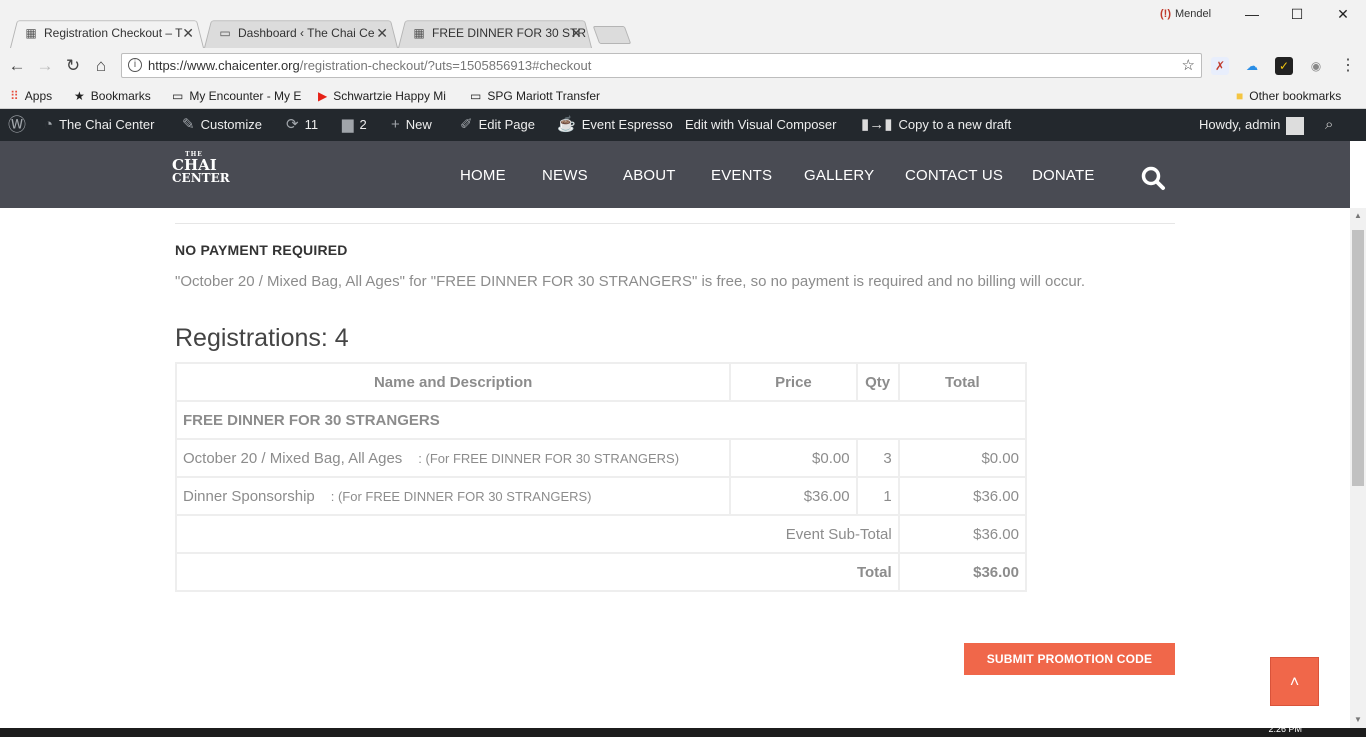 The height and width of the screenshot is (737, 1366). I want to click on registrations-heading: Registrations: 4, so click(262, 338).